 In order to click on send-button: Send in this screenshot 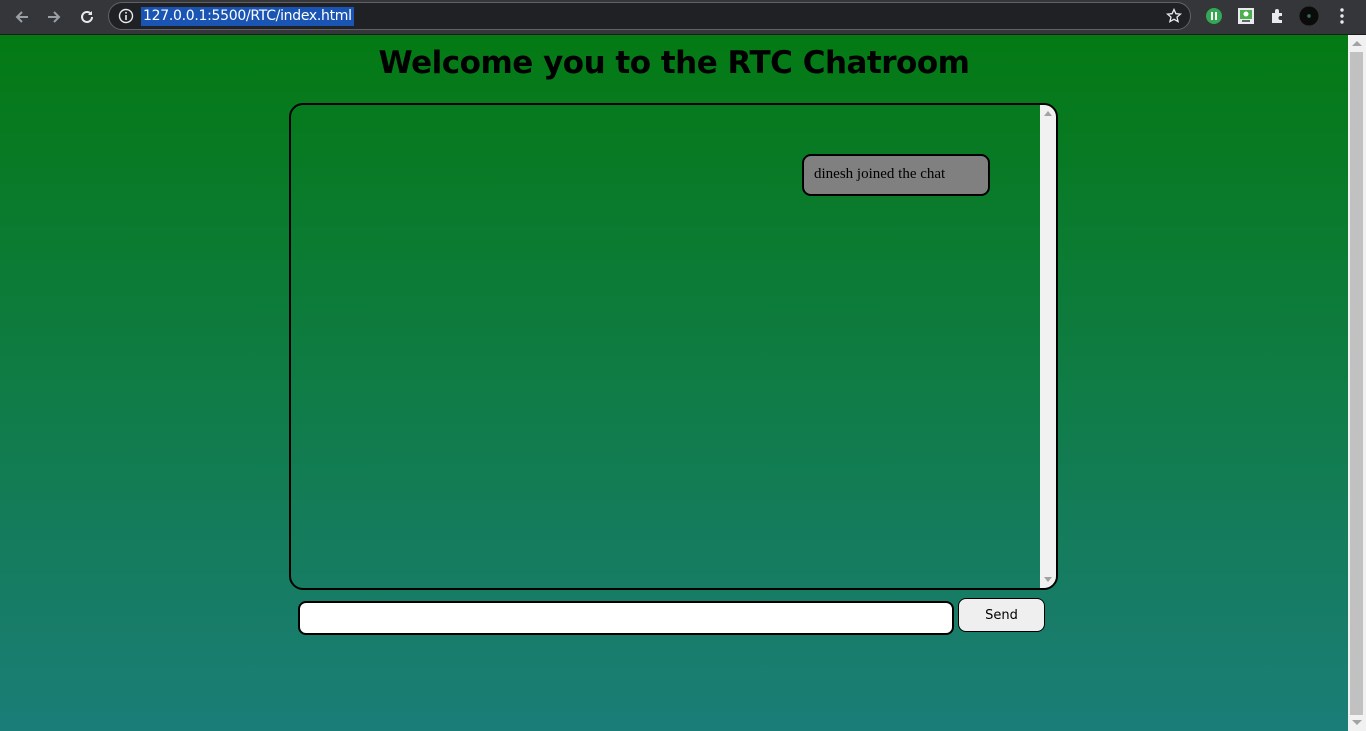, I will do `click(1001, 615)`.